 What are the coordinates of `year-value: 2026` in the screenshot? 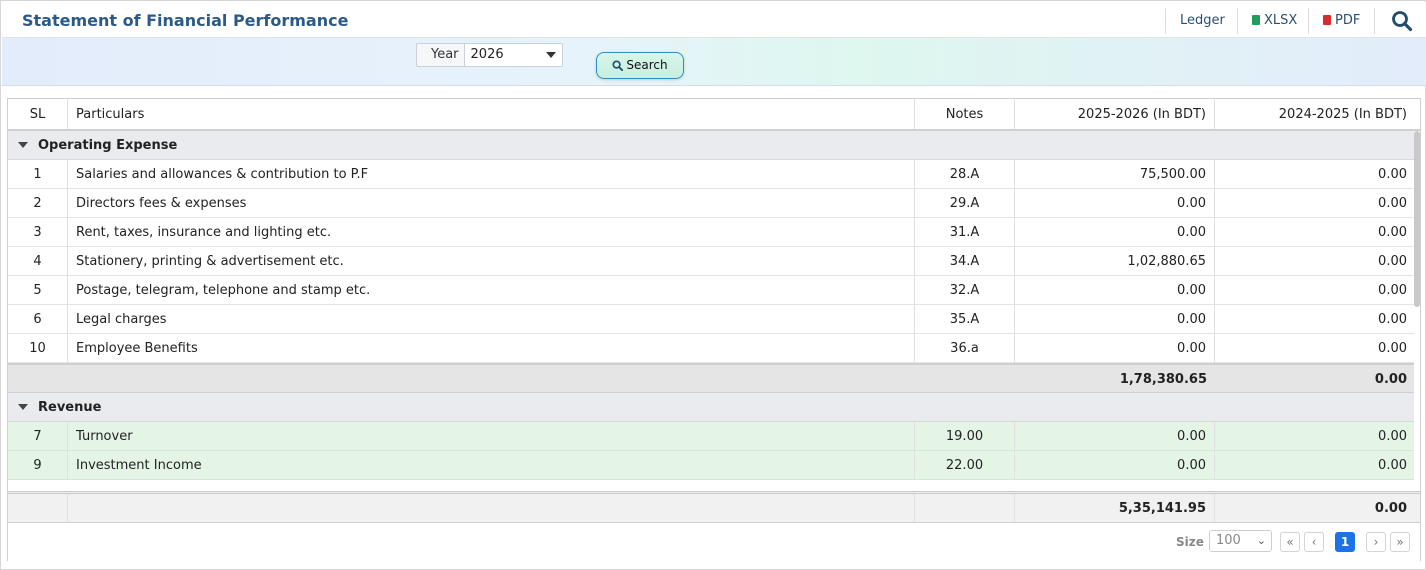 It's located at (487, 54).